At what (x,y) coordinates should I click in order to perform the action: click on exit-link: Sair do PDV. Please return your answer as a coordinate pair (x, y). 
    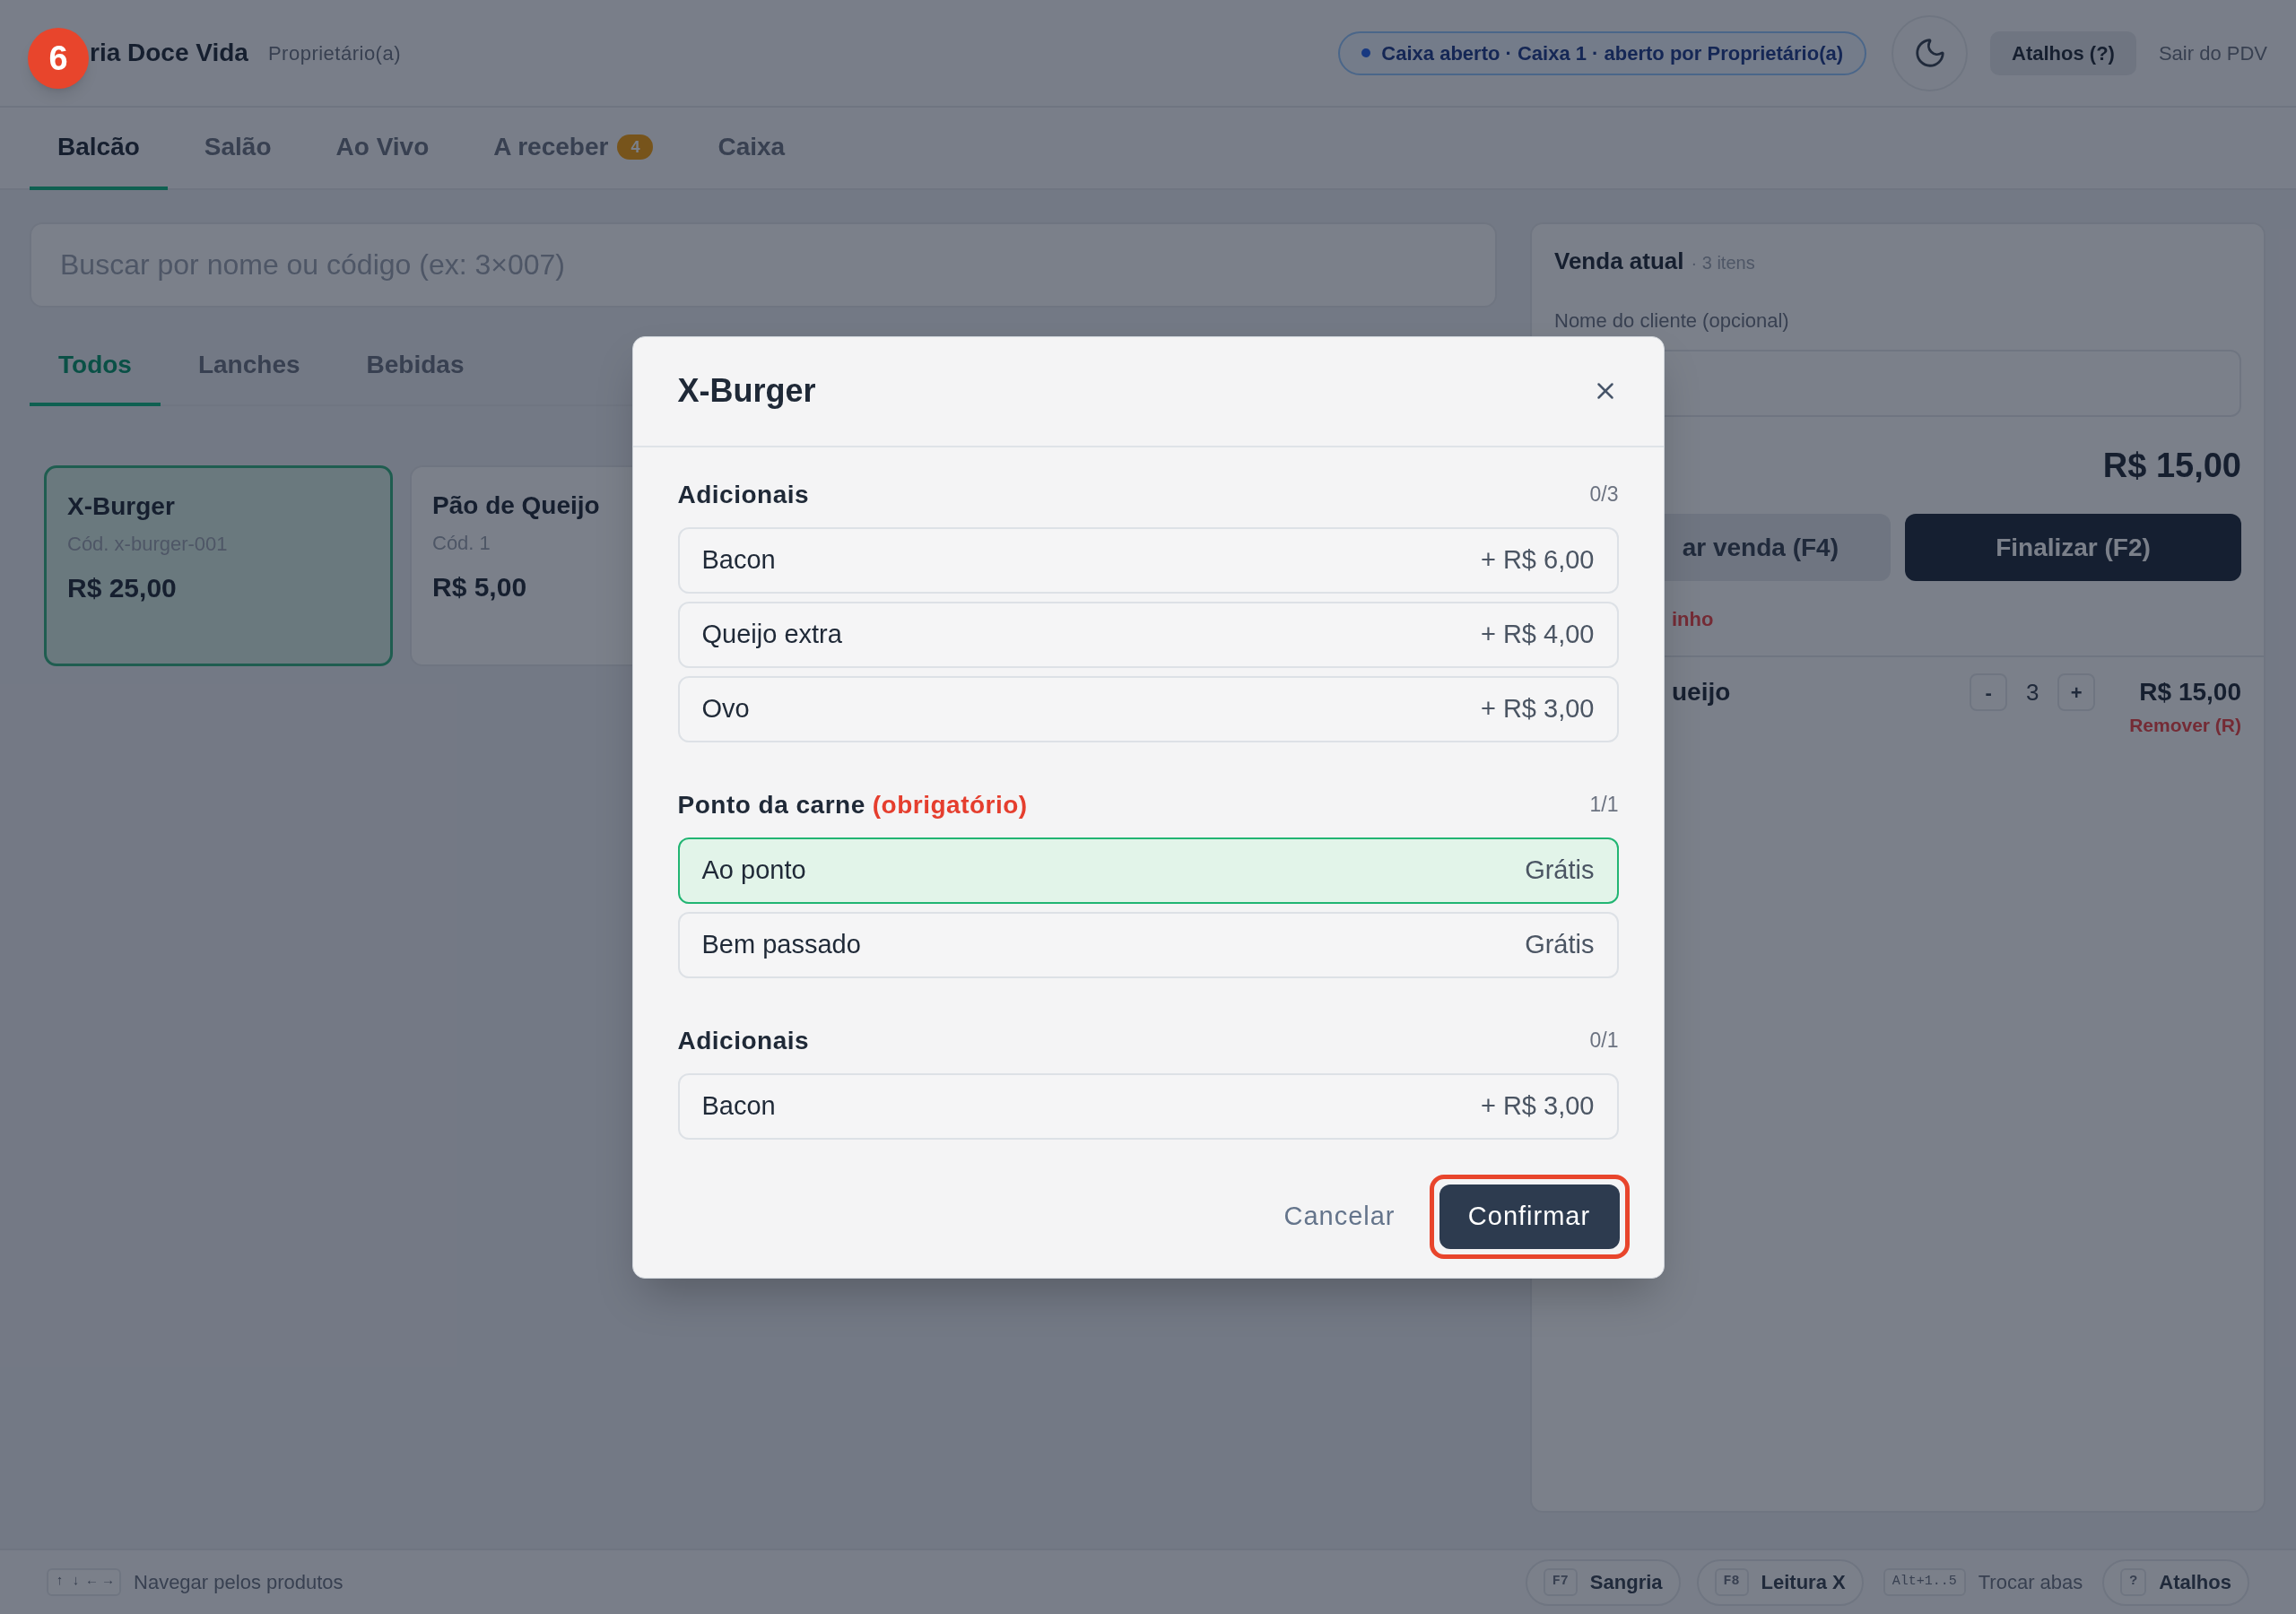
    Looking at the image, I should click on (2212, 53).